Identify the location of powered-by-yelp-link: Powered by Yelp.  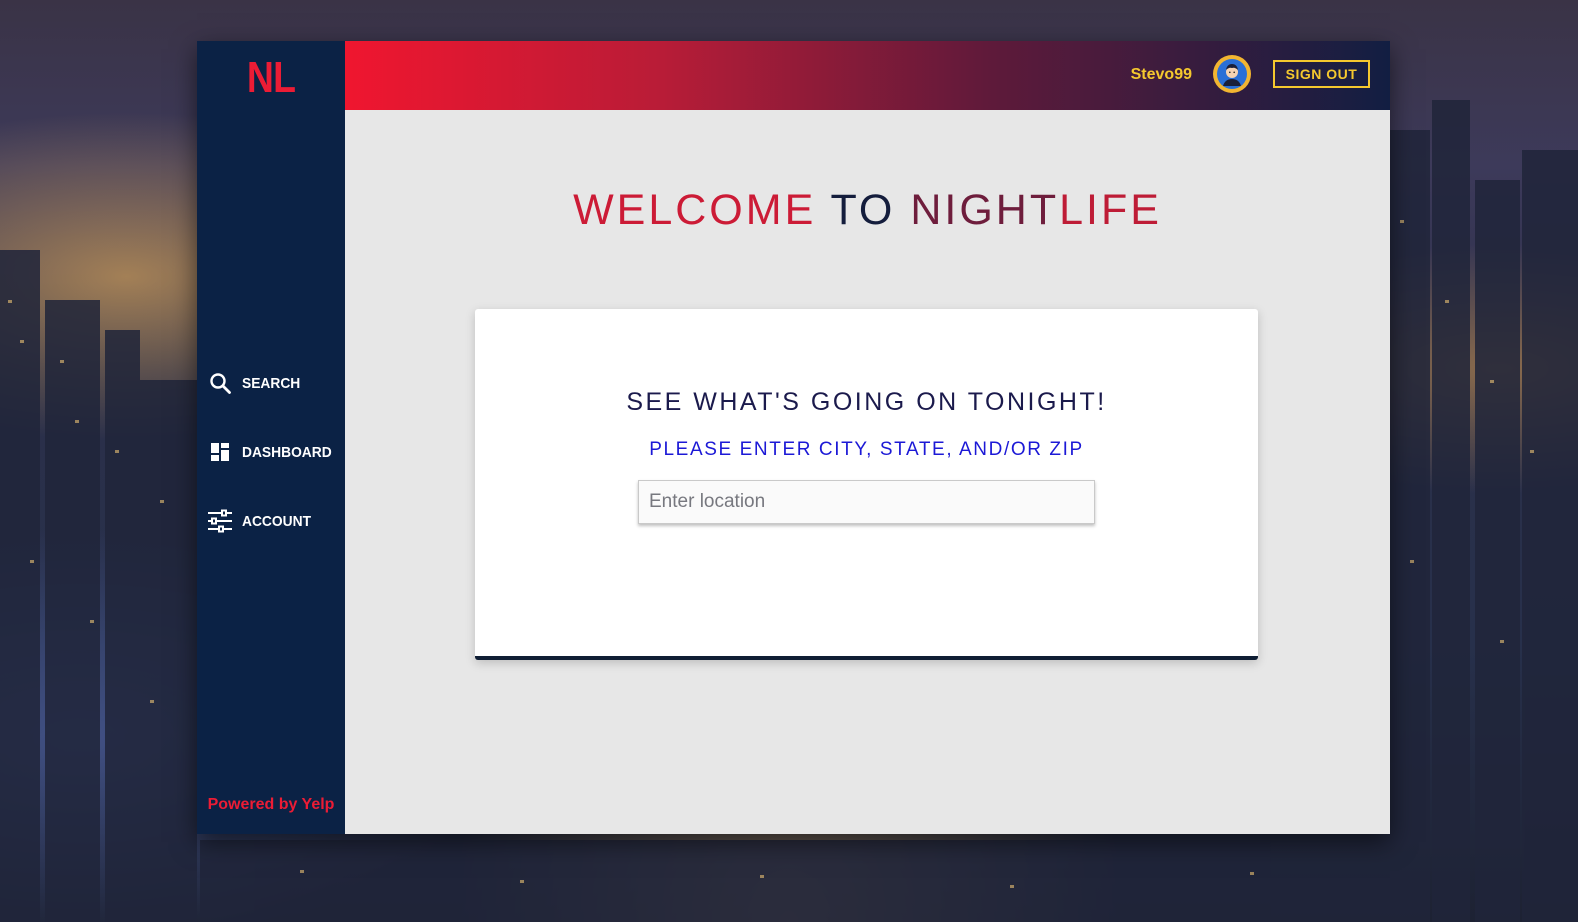
(271, 805).